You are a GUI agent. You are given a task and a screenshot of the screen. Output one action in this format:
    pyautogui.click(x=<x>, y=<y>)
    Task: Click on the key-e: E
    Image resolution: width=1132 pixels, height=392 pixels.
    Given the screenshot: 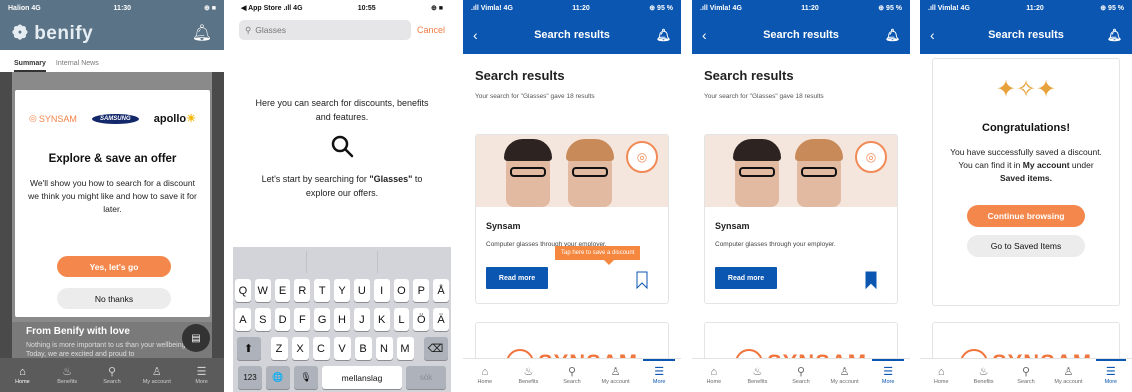 What is the action you would take?
    pyautogui.click(x=282, y=290)
    